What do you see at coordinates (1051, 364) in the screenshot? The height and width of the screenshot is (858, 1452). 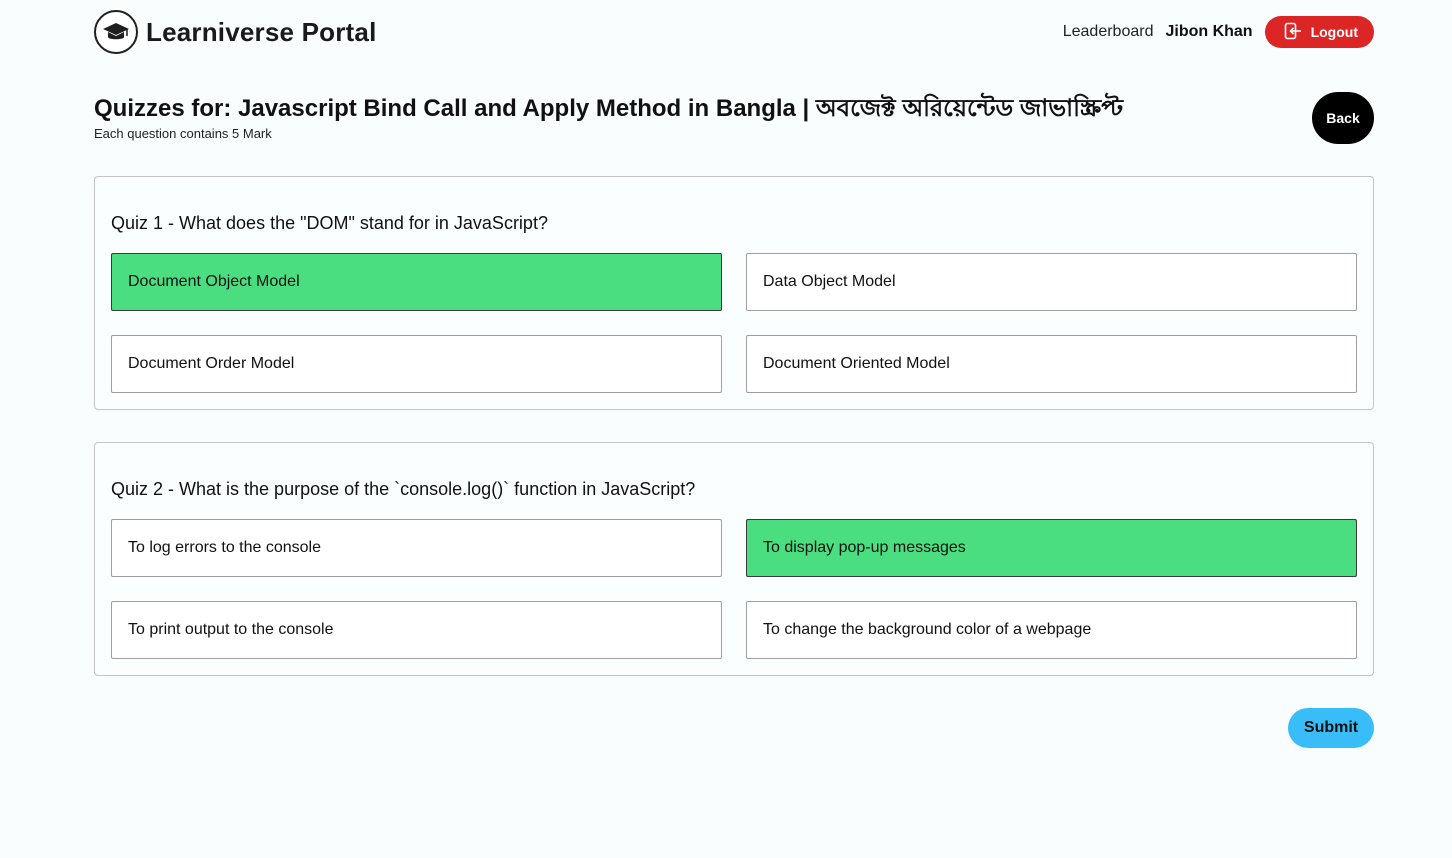 I see `quiz-option: Document Oriented Model` at bounding box center [1051, 364].